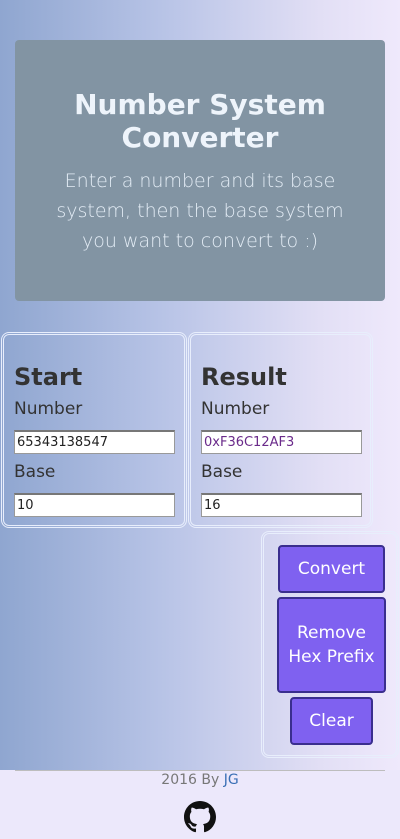 The image size is (400, 839). What do you see at coordinates (200, 121) in the screenshot?
I see `page-title: Number System Converter` at bounding box center [200, 121].